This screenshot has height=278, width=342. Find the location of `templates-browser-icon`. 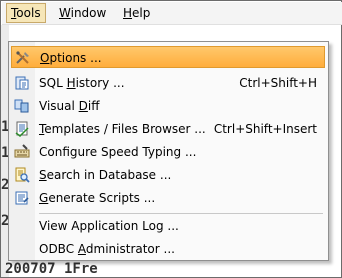

templates-browser-icon is located at coordinates (22, 129).